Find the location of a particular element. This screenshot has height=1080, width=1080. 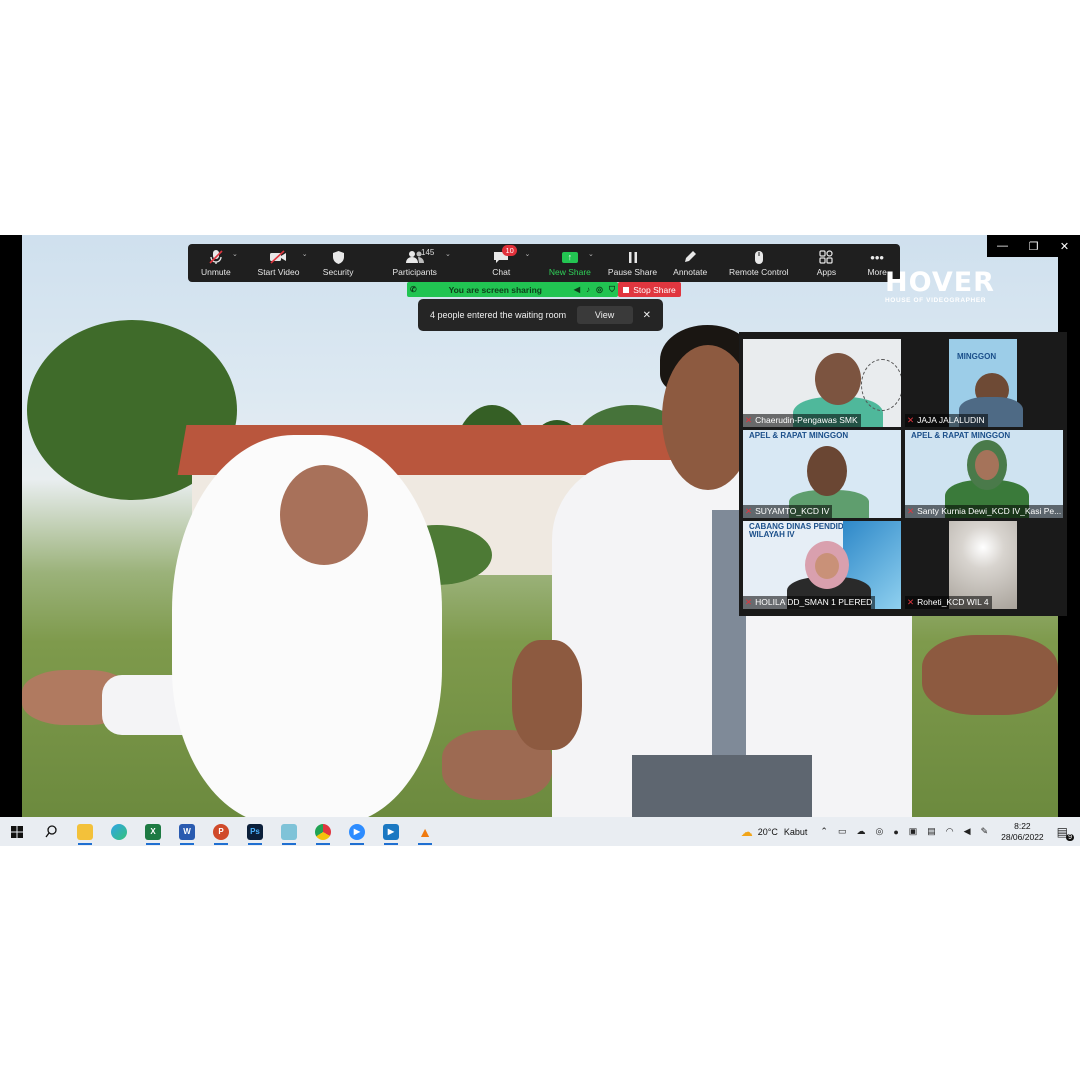

zoom-icon: ▶ is located at coordinates (357, 831).